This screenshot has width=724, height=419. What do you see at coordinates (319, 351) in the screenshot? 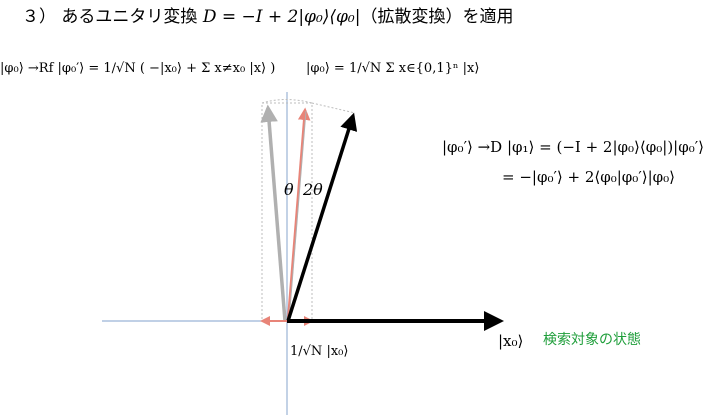
I see `x0-component-label: 1/√N |x₀⟩` at bounding box center [319, 351].